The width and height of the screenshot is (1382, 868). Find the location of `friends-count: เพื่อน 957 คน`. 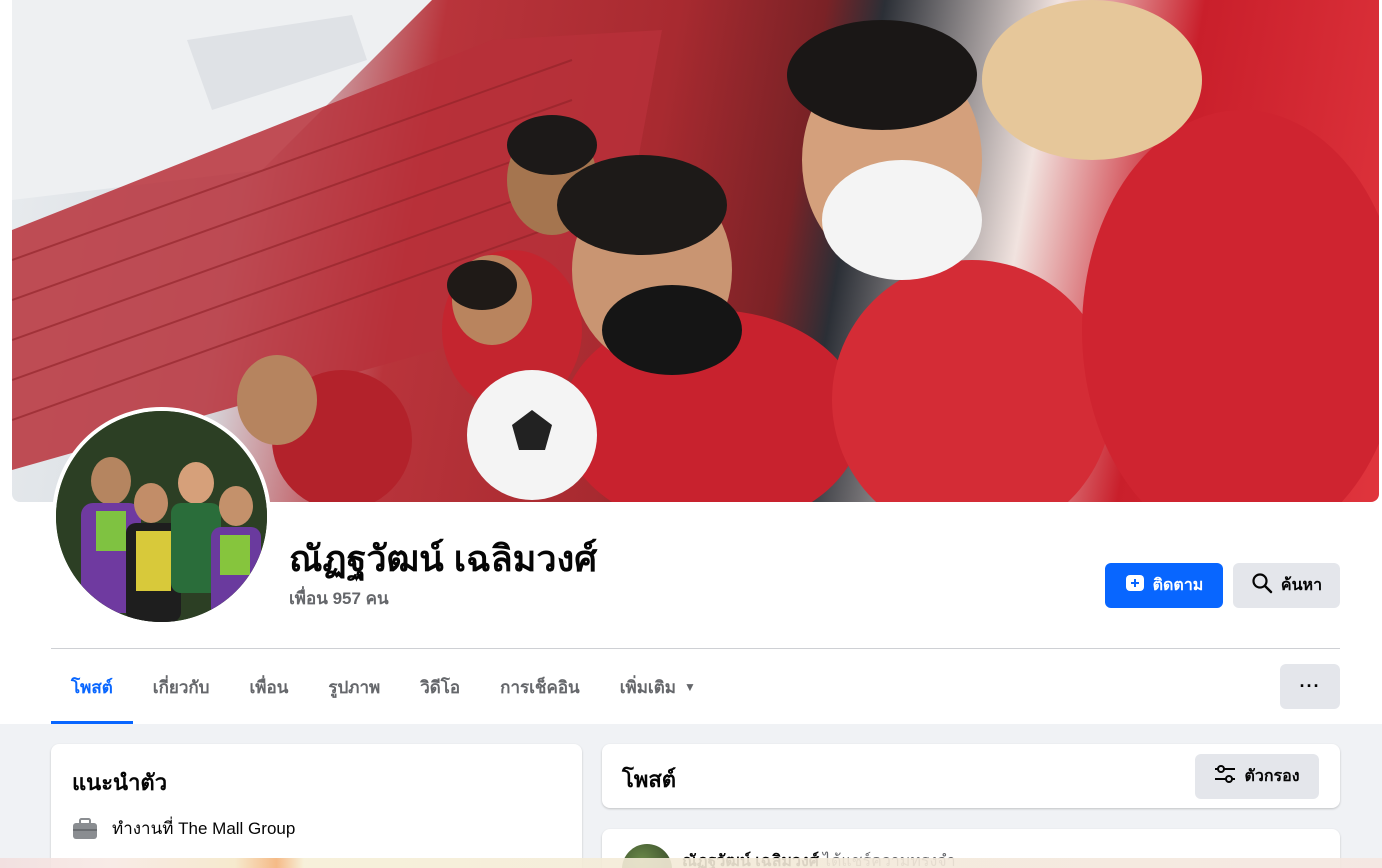

friends-count: เพื่อน 957 คน is located at coordinates (339, 598).